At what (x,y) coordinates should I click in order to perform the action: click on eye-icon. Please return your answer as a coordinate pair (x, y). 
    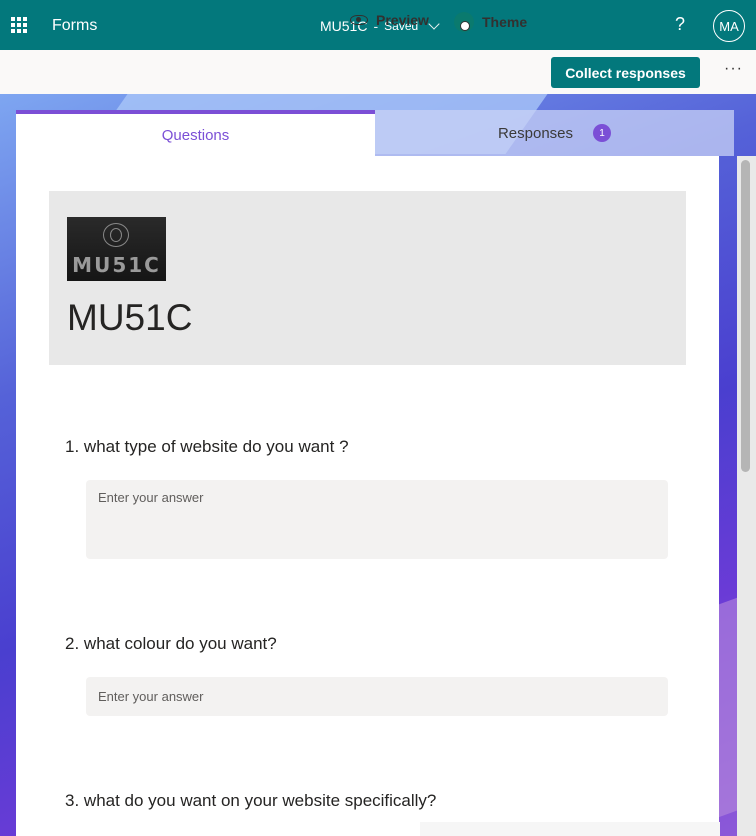
    Looking at the image, I should click on (359, 20).